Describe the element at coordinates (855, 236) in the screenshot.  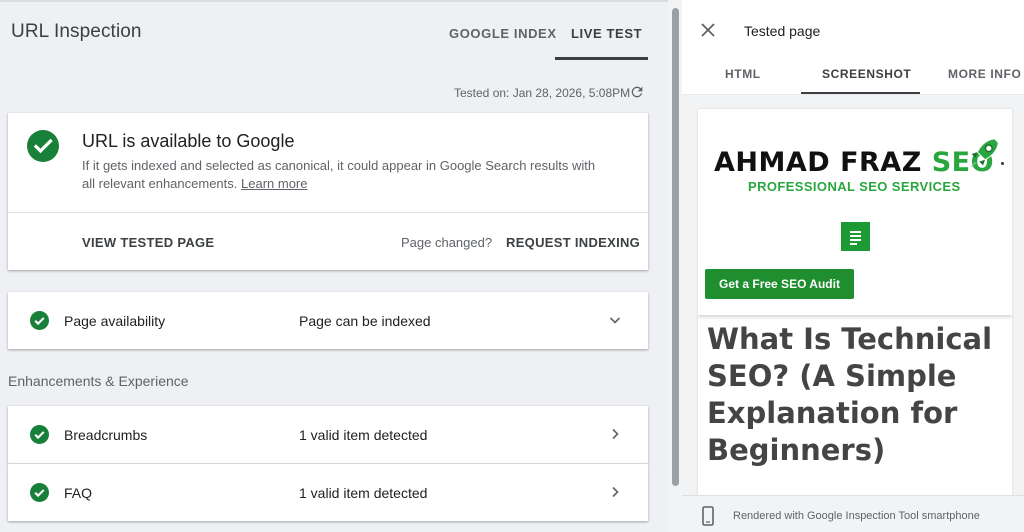
I see `hamburger-menu-icon` at that location.